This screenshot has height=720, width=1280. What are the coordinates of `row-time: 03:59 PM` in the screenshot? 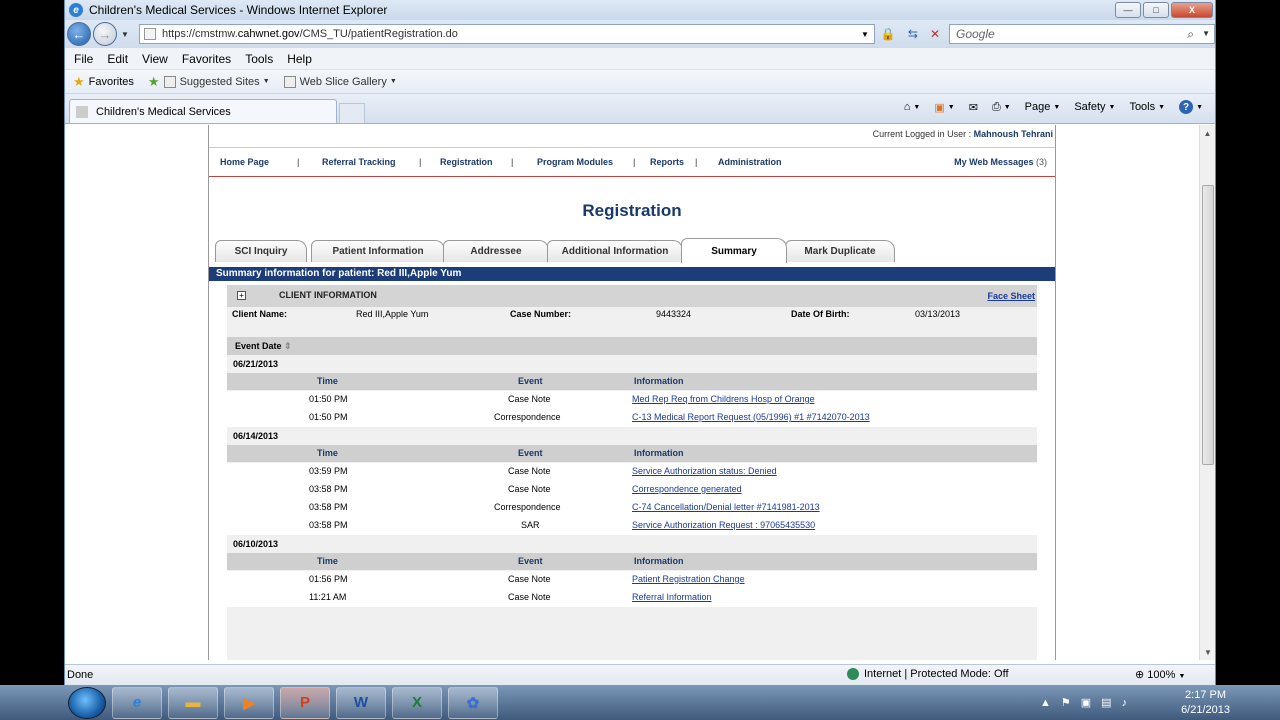 It's located at (328, 471).